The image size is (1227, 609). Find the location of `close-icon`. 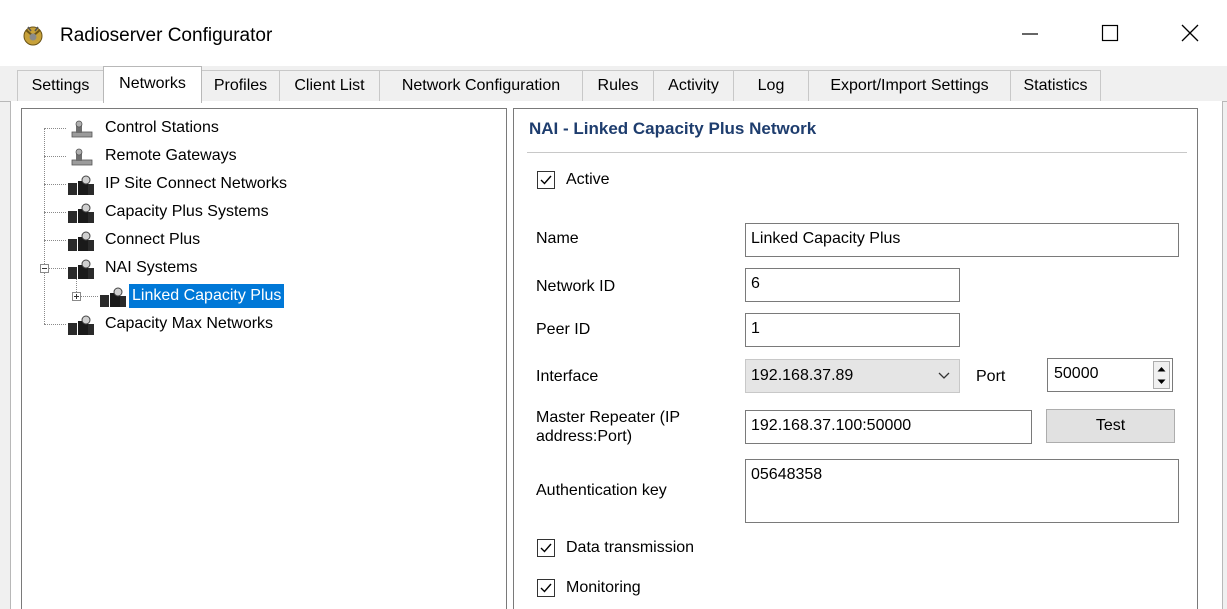

close-icon is located at coordinates (1190, 33).